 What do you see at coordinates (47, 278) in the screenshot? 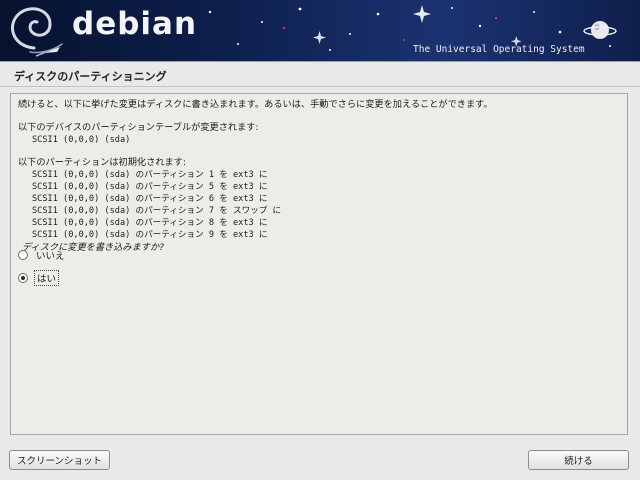
I see `option-yes-label: はい` at bounding box center [47, 278].